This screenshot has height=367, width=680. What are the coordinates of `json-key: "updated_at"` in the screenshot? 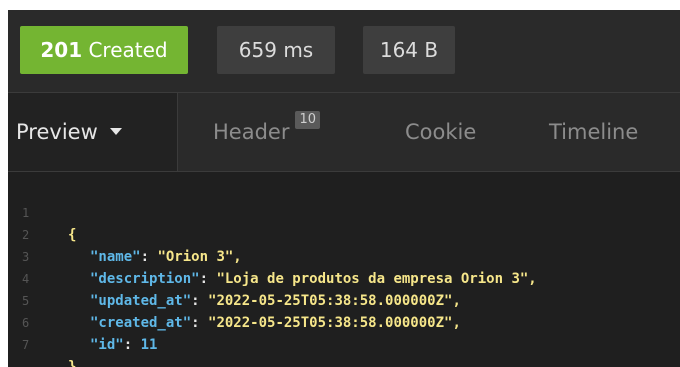 It's located at (141, 301).